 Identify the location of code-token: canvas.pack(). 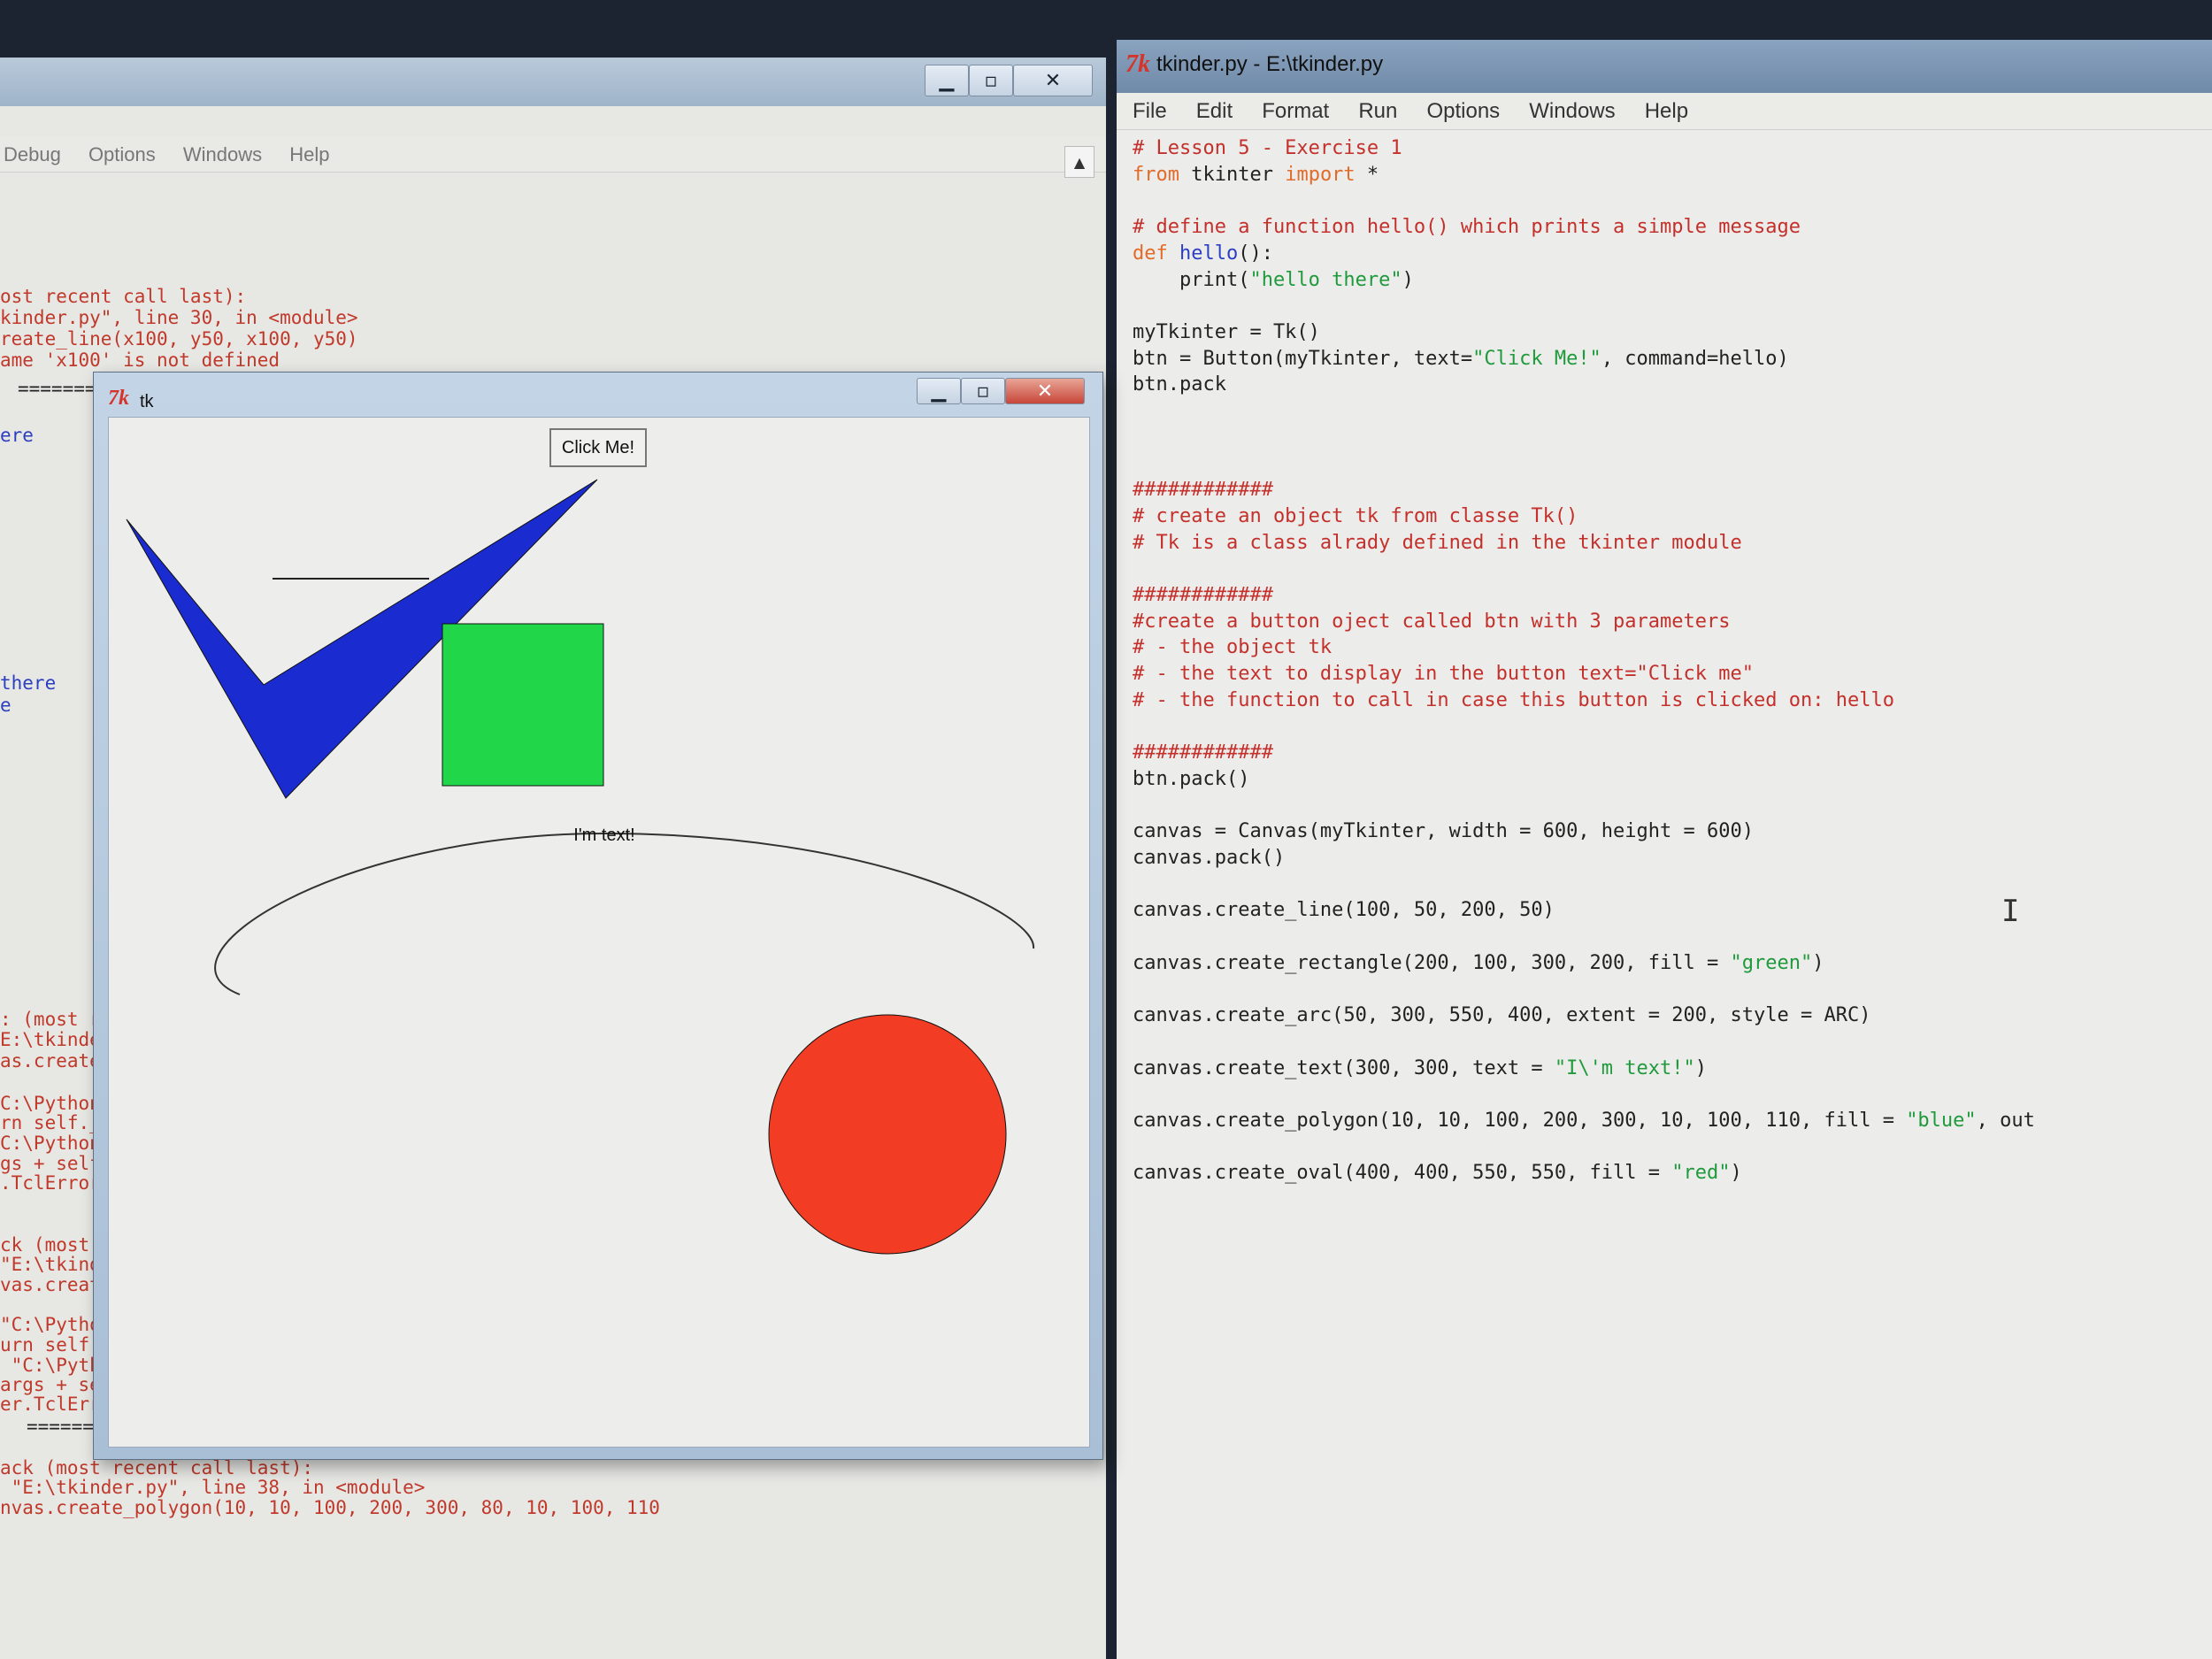
(1209, 858).